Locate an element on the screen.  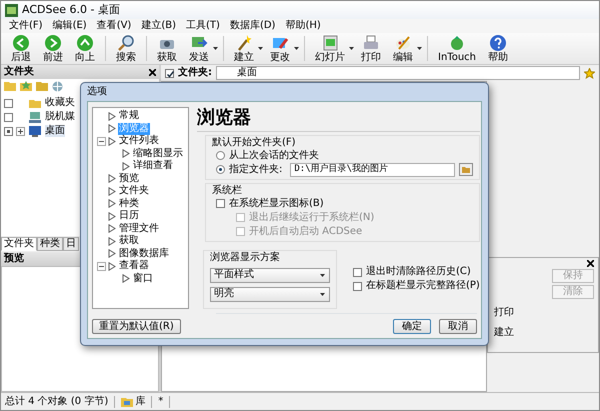
toolbar-button: 编辑 is located at coordinates (403, 48).